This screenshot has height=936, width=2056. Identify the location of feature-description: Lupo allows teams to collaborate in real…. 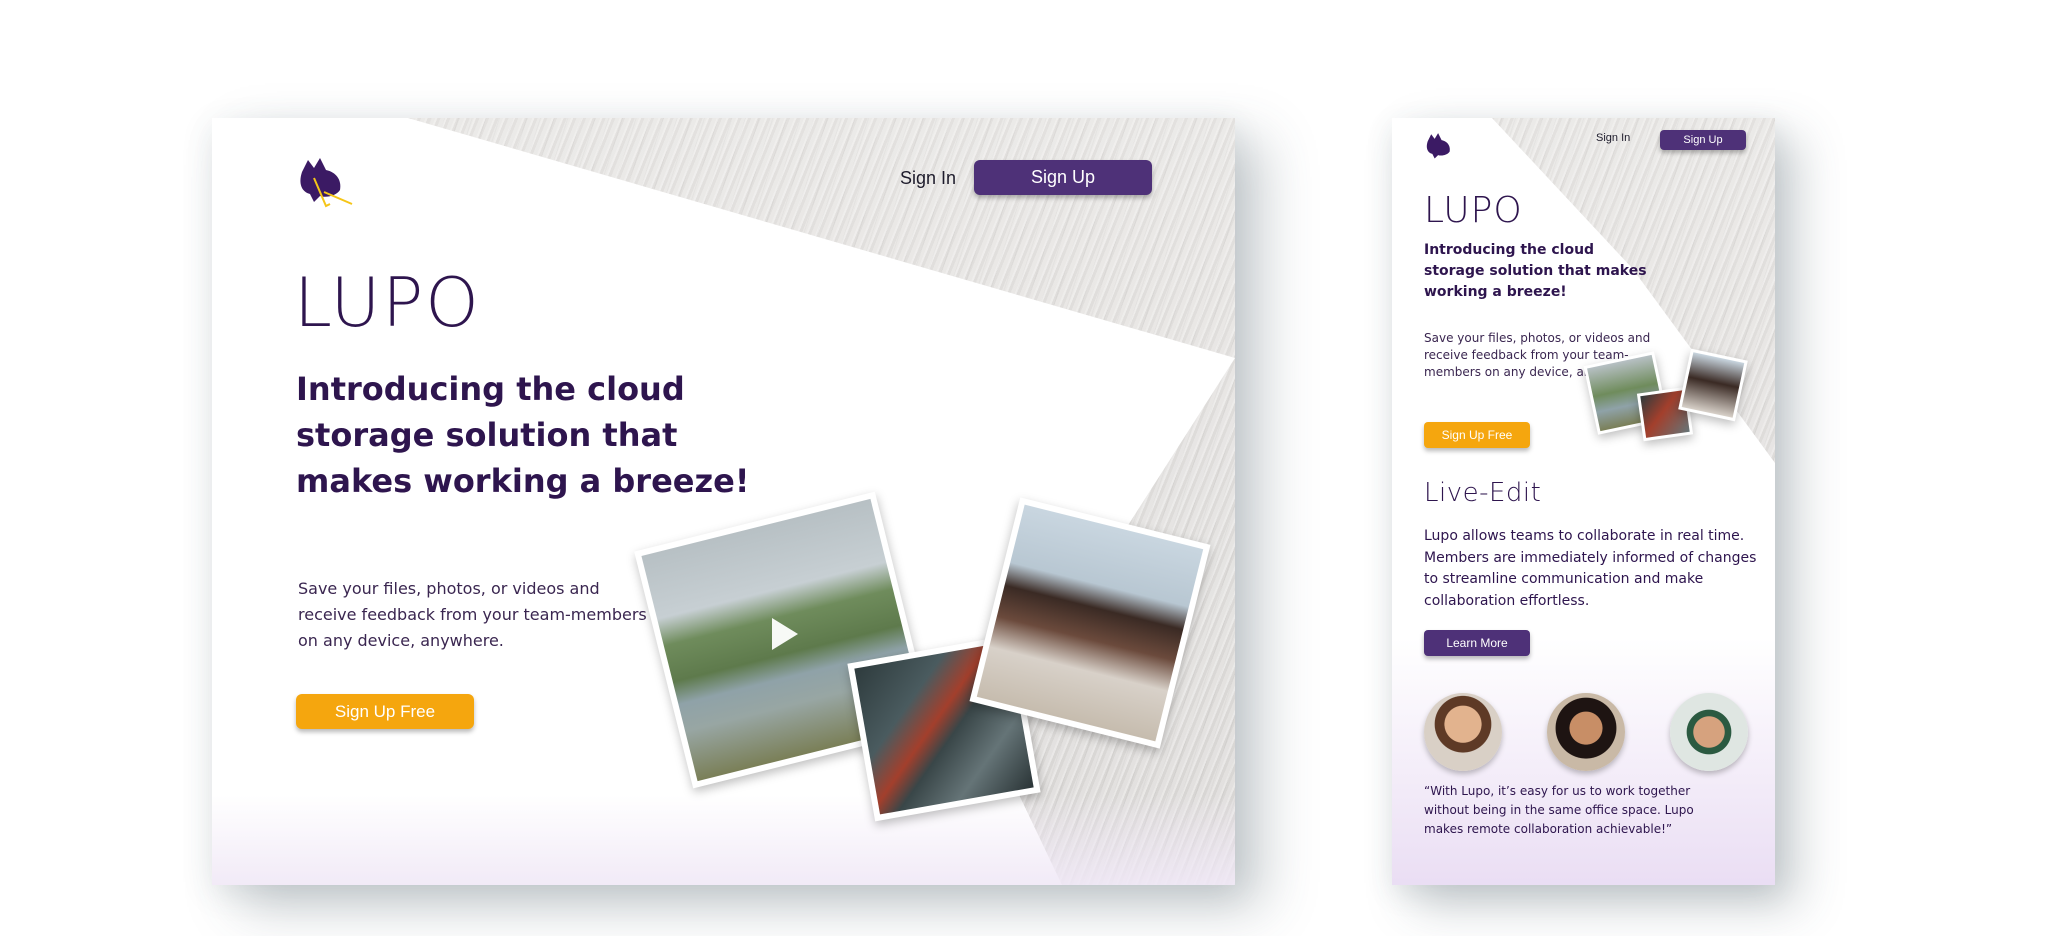
(1590, 568).